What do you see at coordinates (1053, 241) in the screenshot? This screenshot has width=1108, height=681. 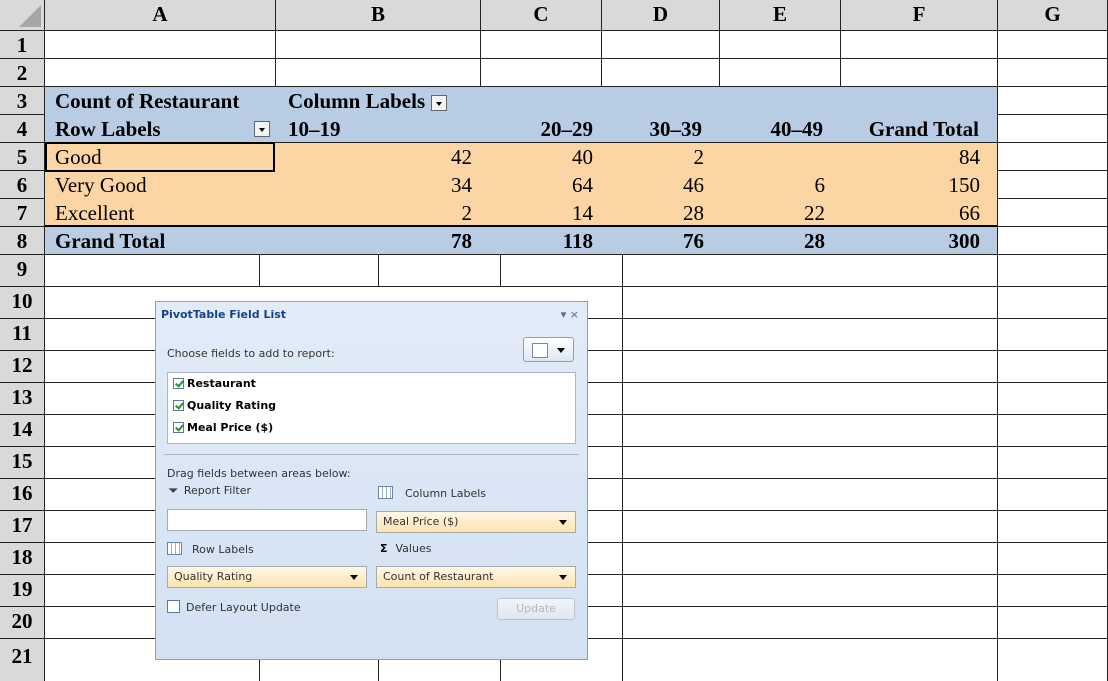 I see `cell-g8` at bounding box center [1053, 241].